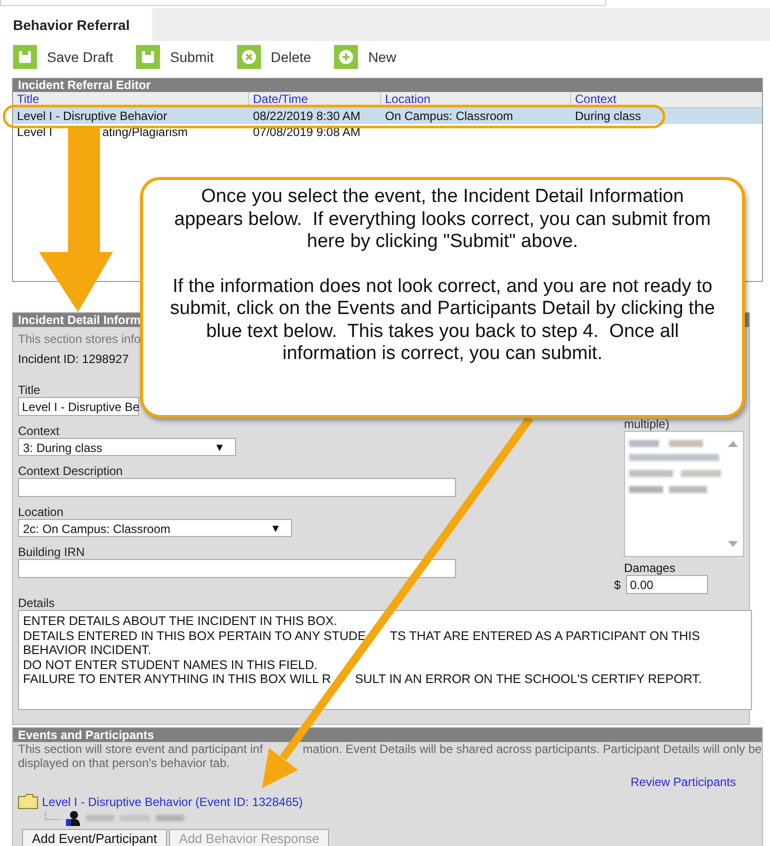 The height and width of the screenshot is (846, 770). Describe the element at coordinates (545, 636) in the screenshot. I see `text-line: TS THAT ARE ENTERED AS A PARTICIPANT ON THIS` at that location.